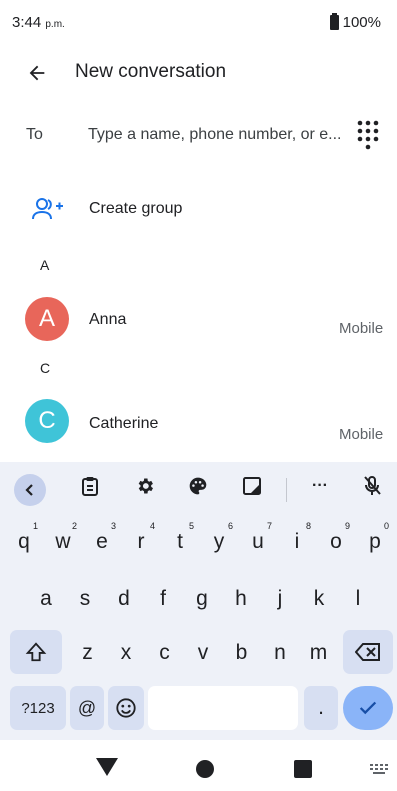 This screenshot has height=791, width=397. What do you see at coordinates (198, 320) in the screenshot?
I see `contact-anna: A Anna Mobile` at bounding box center [198, 320].